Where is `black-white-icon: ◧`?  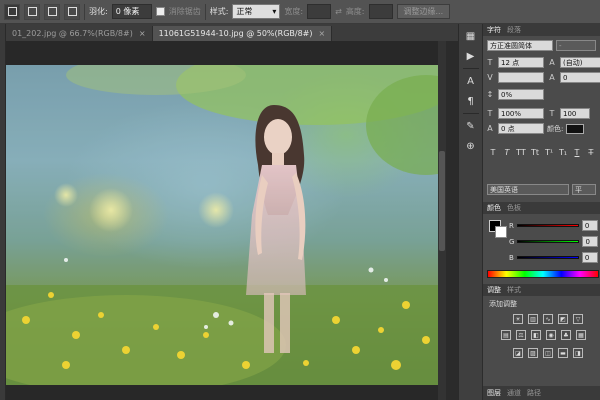 black-white-icon: ◧ is located at coordinates (536, 335).